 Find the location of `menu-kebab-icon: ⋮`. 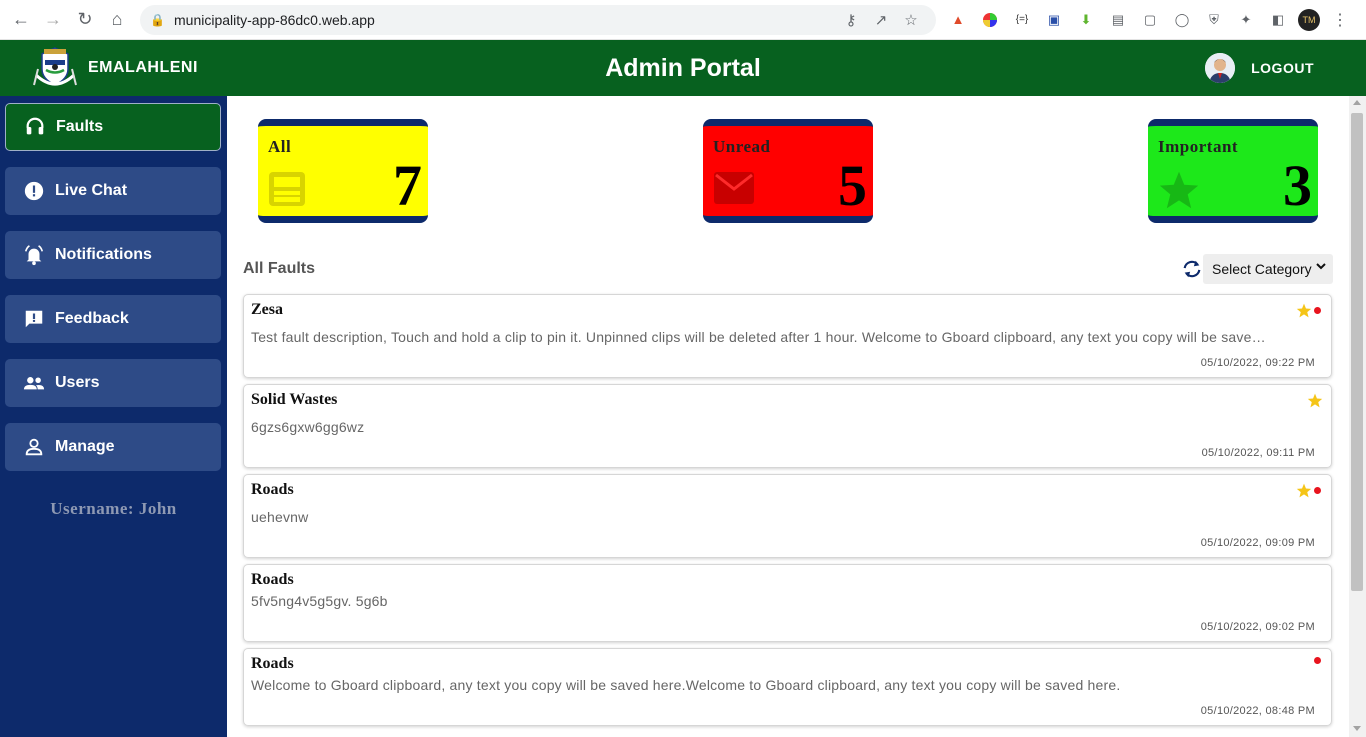

menu-kebab-icon: ⋮ is located at coordinates (1340, 20).